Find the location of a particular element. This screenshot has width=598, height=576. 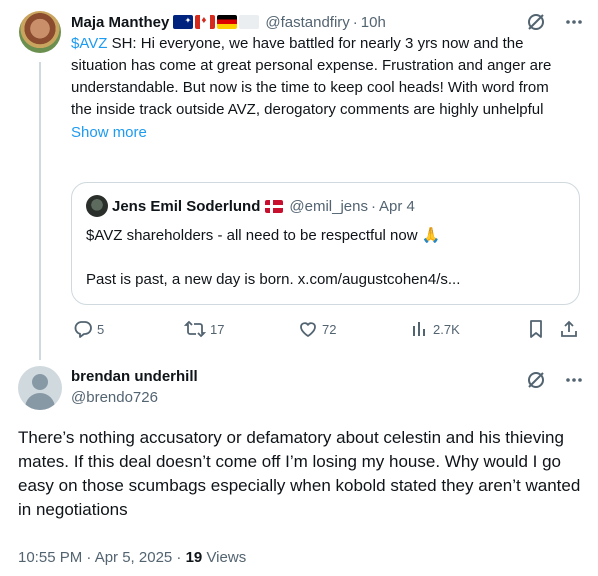

action-bar: 5 17 72 2.7K is located at coordinates (326, 329).